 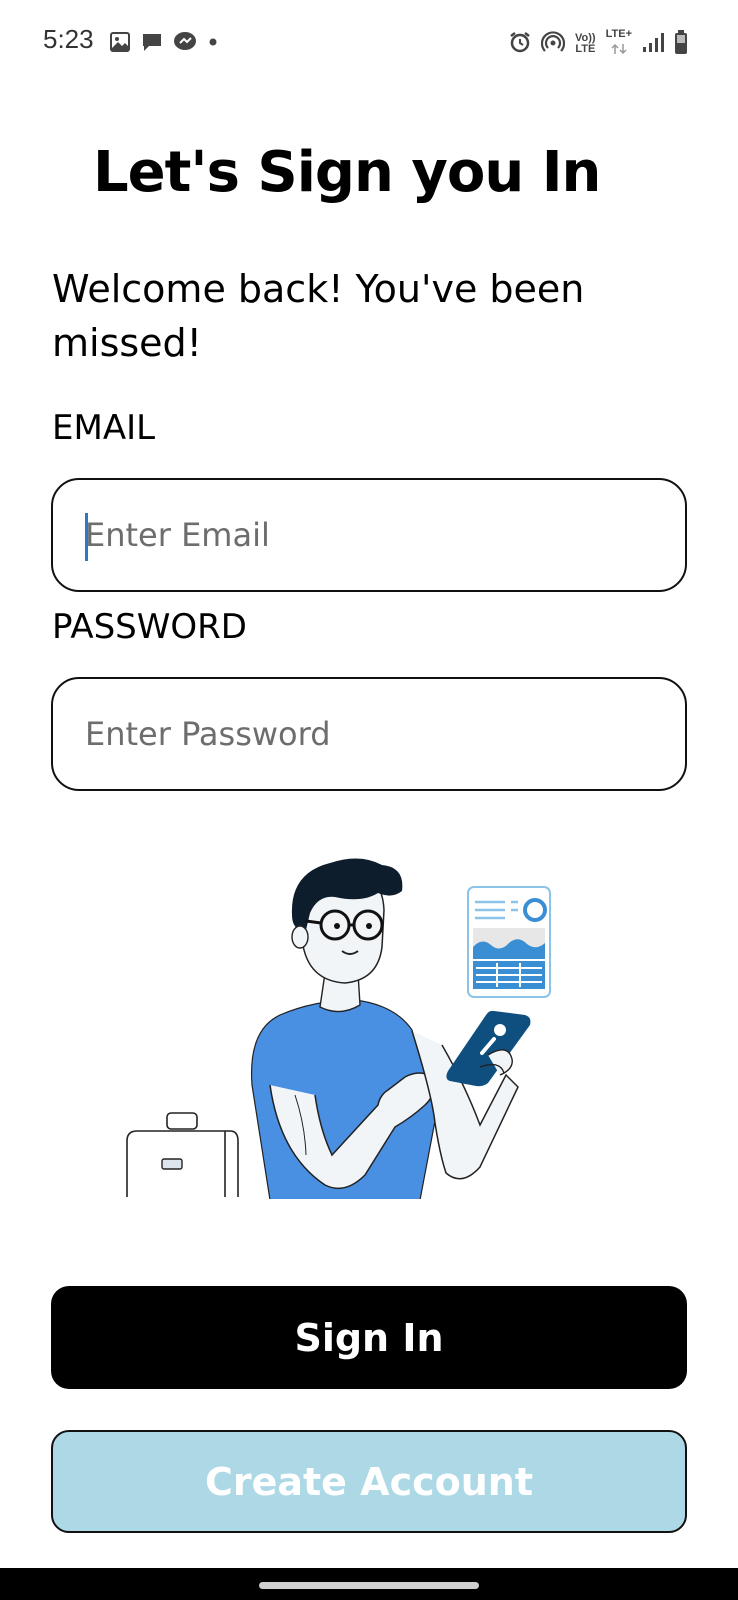 What do you see at coordinates (104, 428) in the screenshot?
I see `email-label: EMAIL` at bounding box center [104, 428].